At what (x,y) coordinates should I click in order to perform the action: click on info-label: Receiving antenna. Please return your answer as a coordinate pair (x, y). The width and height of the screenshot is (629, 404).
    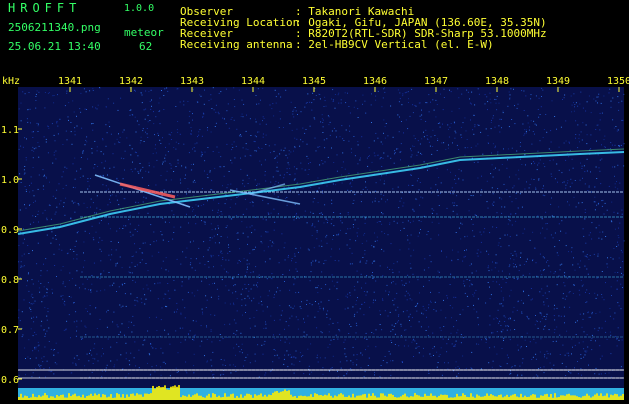
    Looking at the image, I should click on (236, 44).